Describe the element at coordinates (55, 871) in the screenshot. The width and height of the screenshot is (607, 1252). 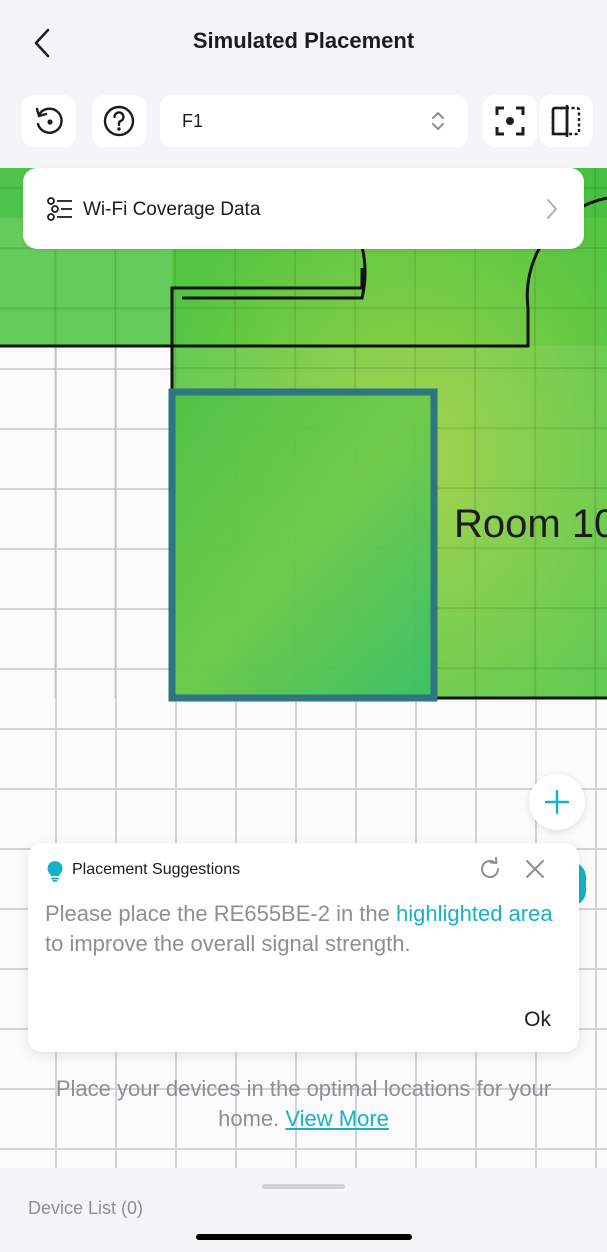
I see `lightbulb-icon` at that location.